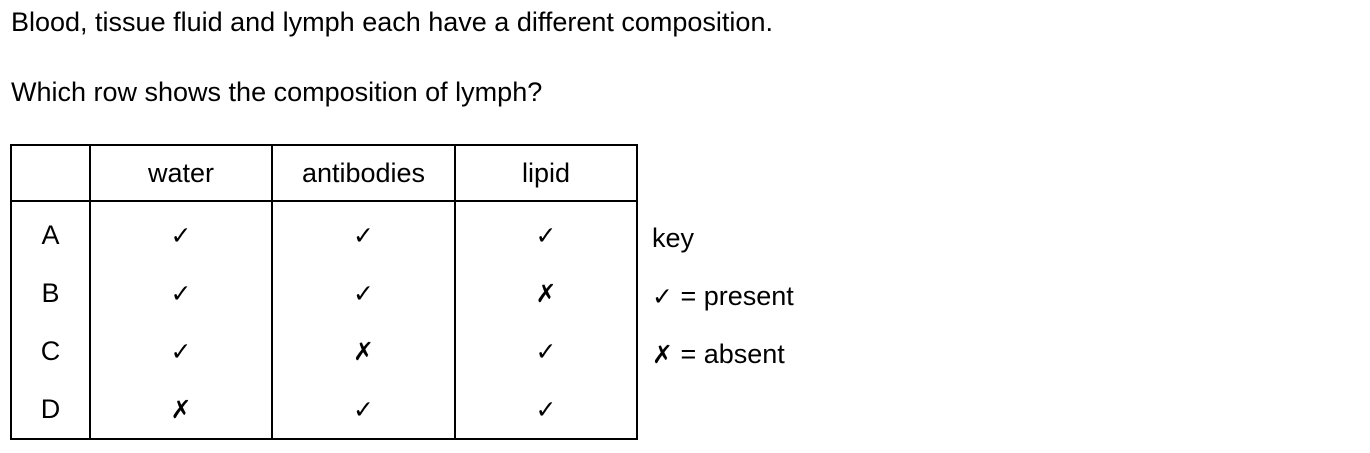  What do you see at coordinates (546, 293) in the screenshot?
I see `lipid-mark: ✗` at bounding box center [546, 293].